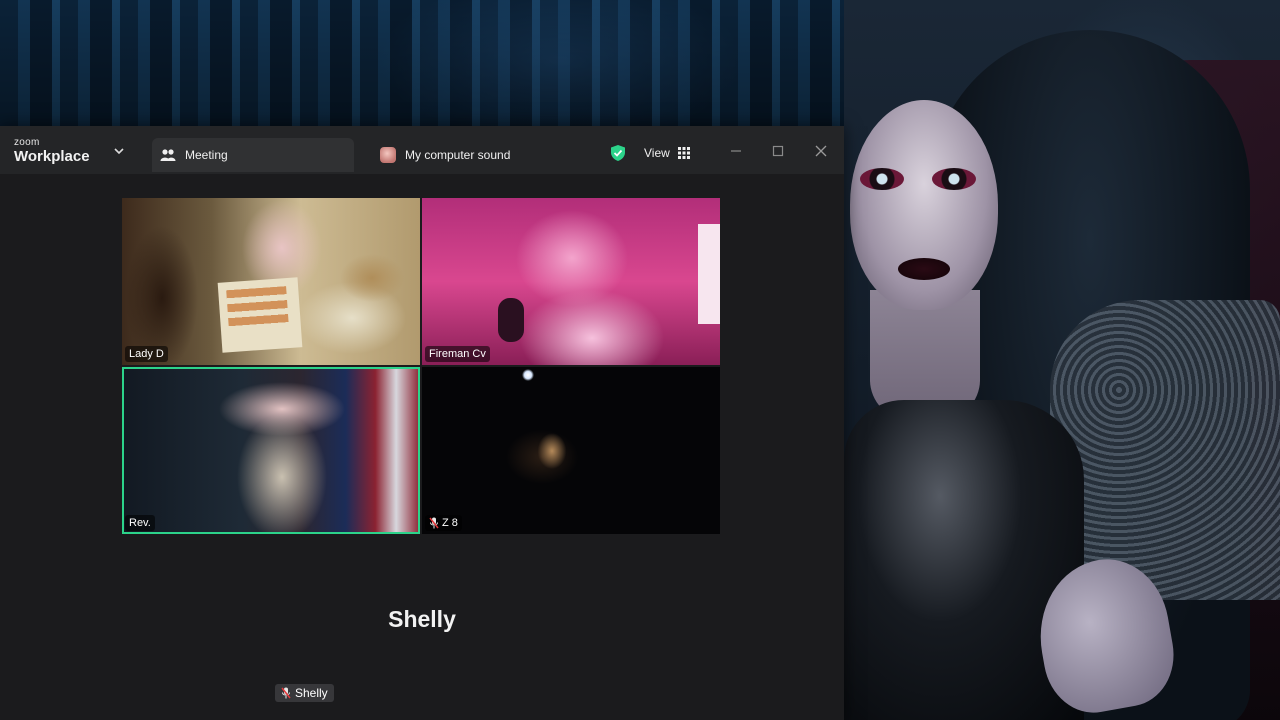 This screenshot has height=720, width=1280. I want to click on participant-name-tag: Z 8, so click(443, 523).